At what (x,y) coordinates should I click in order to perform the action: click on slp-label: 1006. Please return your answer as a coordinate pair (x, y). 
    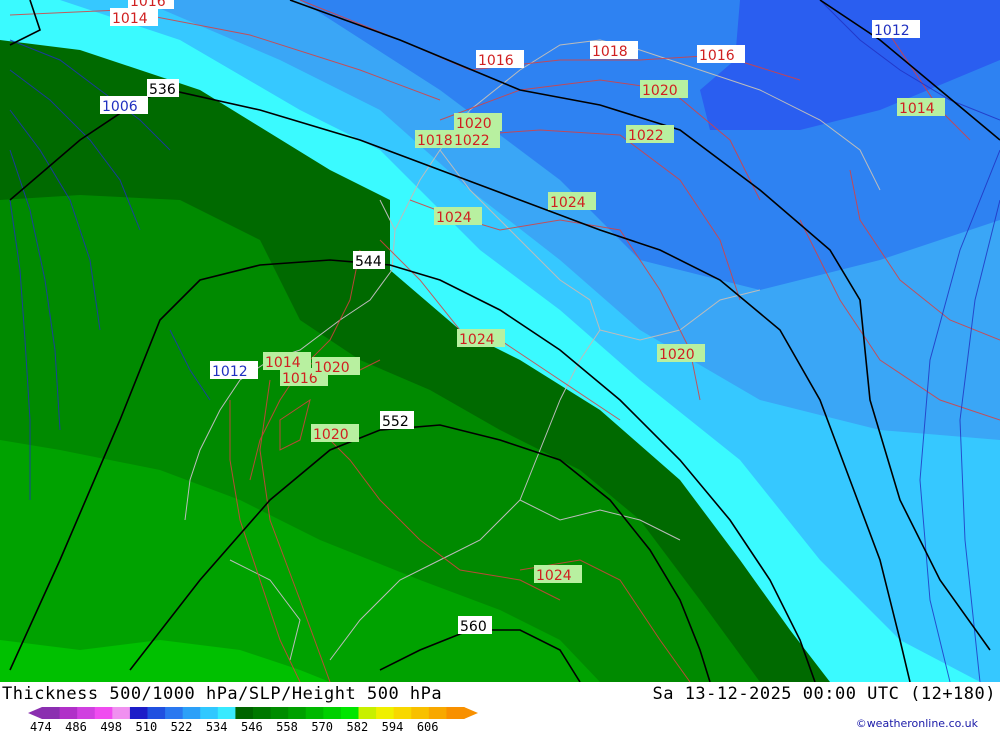
    Looking at the image, I should click on (120, 107).